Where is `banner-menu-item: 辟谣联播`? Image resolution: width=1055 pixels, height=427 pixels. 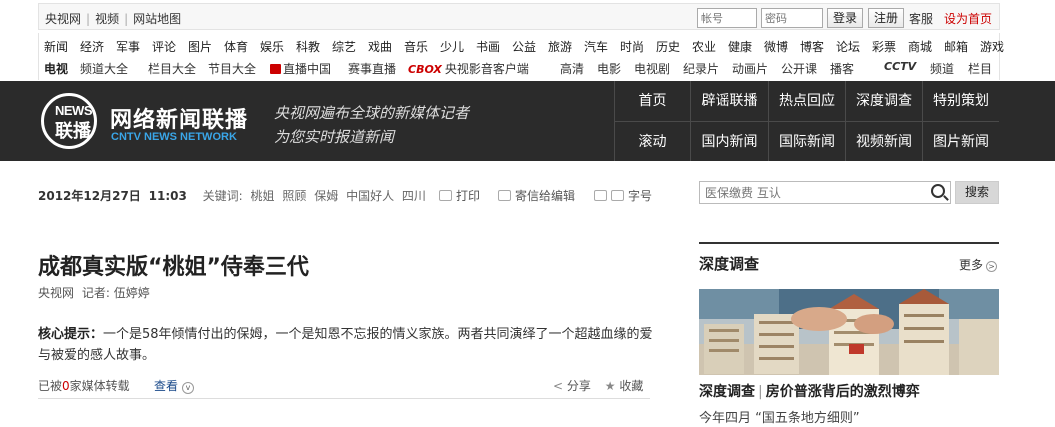
banner-menu-item: 辟谣联播 is located at coordinates (729, 101).